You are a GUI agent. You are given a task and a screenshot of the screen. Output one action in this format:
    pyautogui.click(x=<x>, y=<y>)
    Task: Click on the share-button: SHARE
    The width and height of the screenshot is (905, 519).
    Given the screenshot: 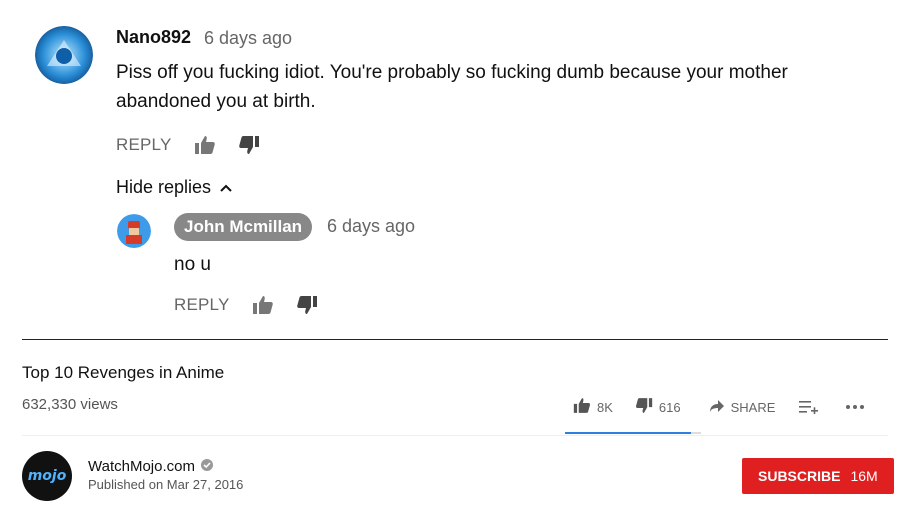 What is the action you would take?
    pyautogui.click(x=742, y=407)
    